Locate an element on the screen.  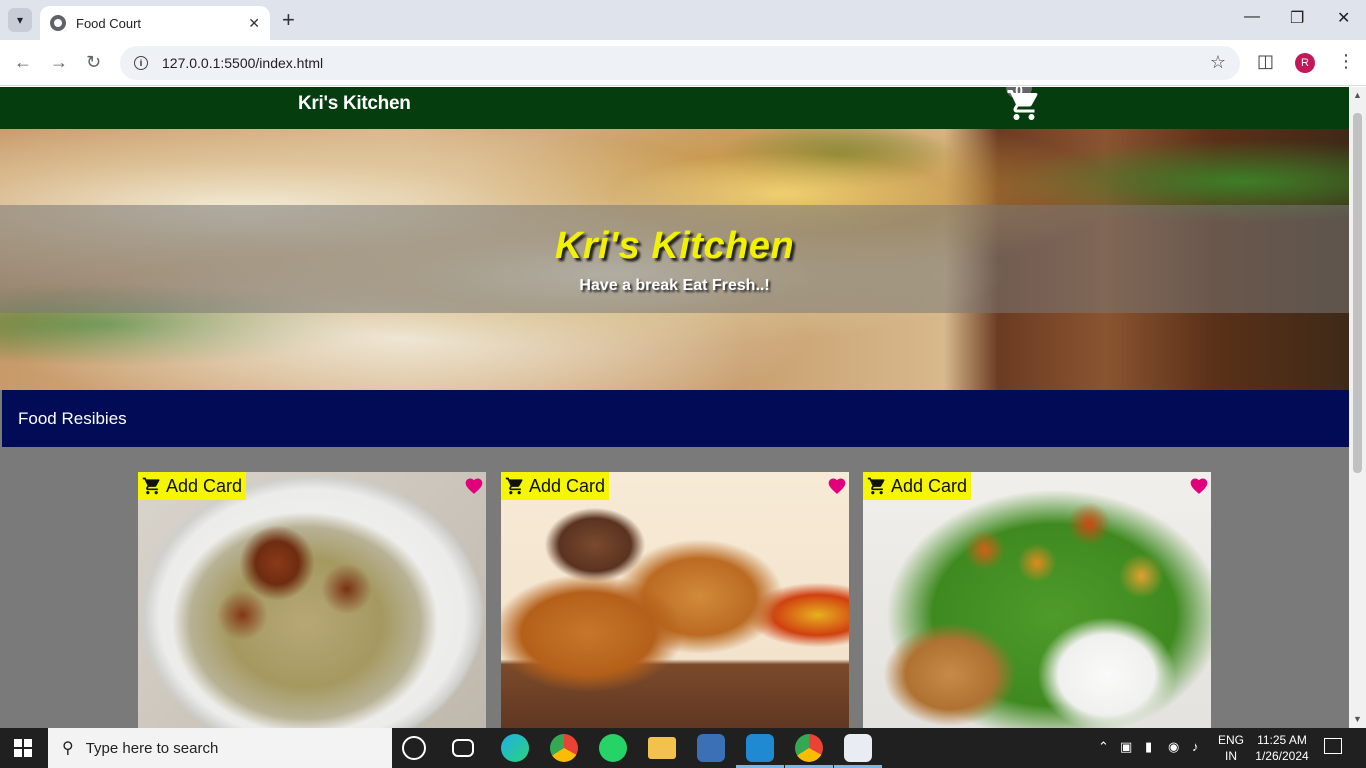
hero-subtitle: Have a break Eat Fresh..! is located at coordinates (674, 285).